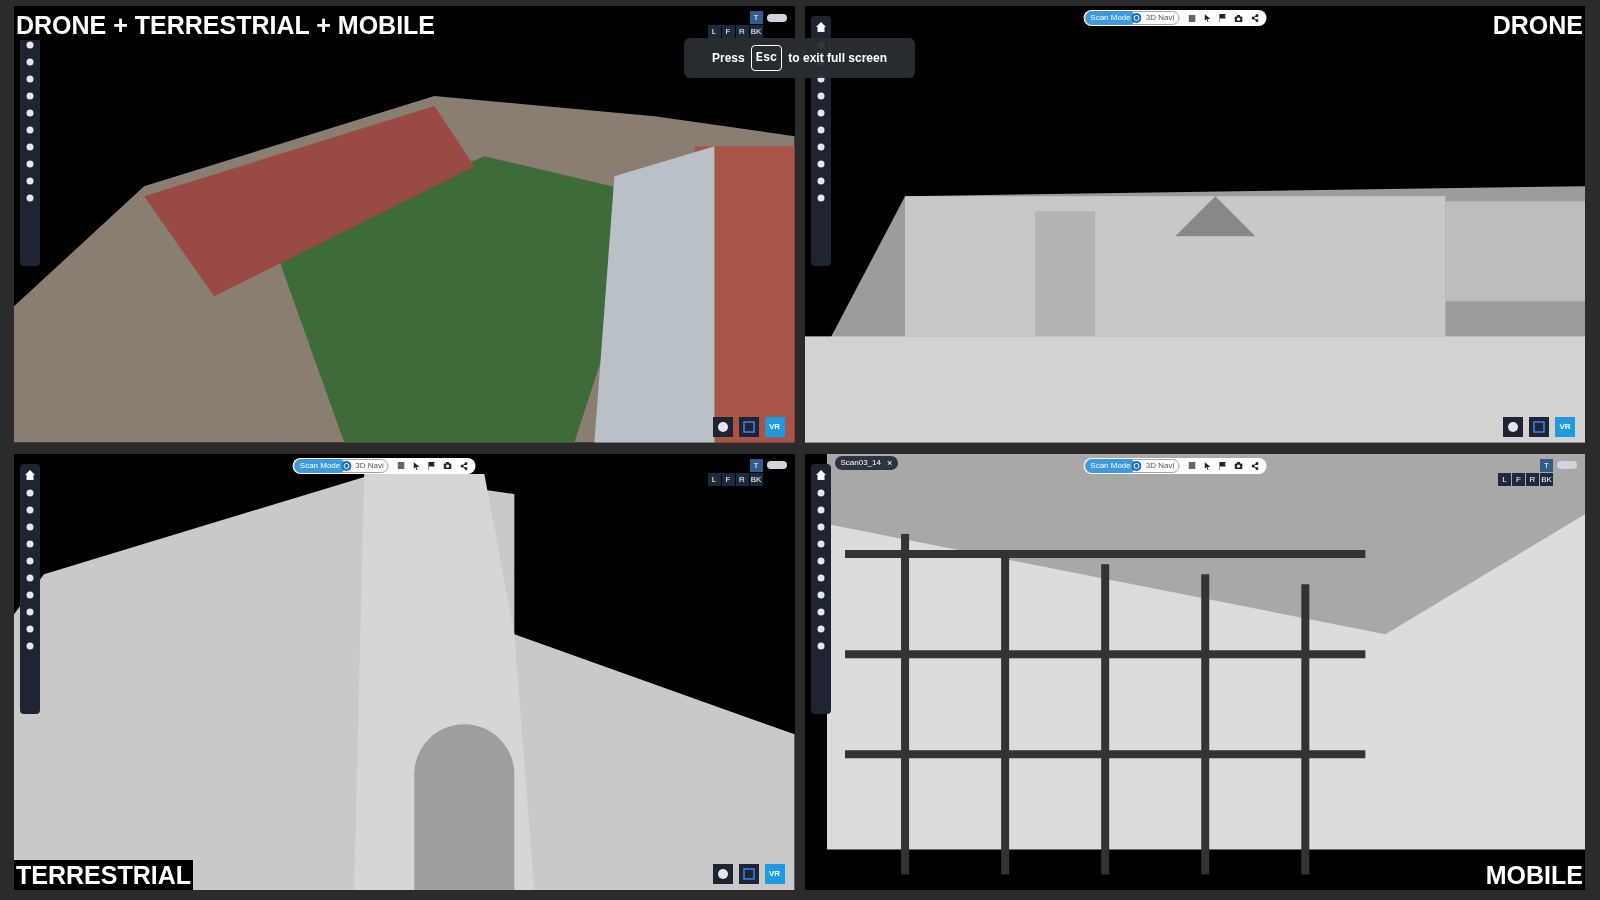  What do you see at coordinates (103, 875) in the screenshot?
I see `panel-label: TERRESTRIAL` at bounding box center [103, 875].